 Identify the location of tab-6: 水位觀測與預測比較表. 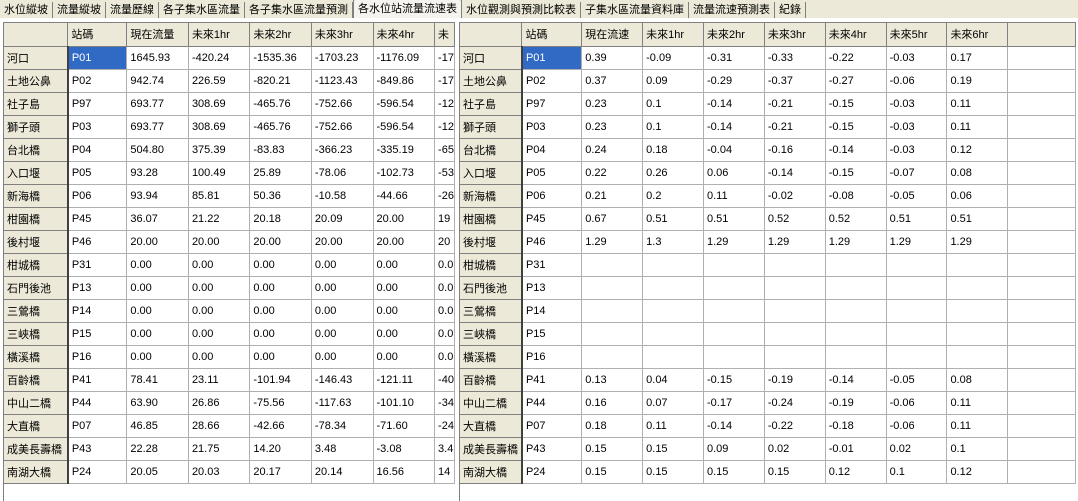
(521, 10).